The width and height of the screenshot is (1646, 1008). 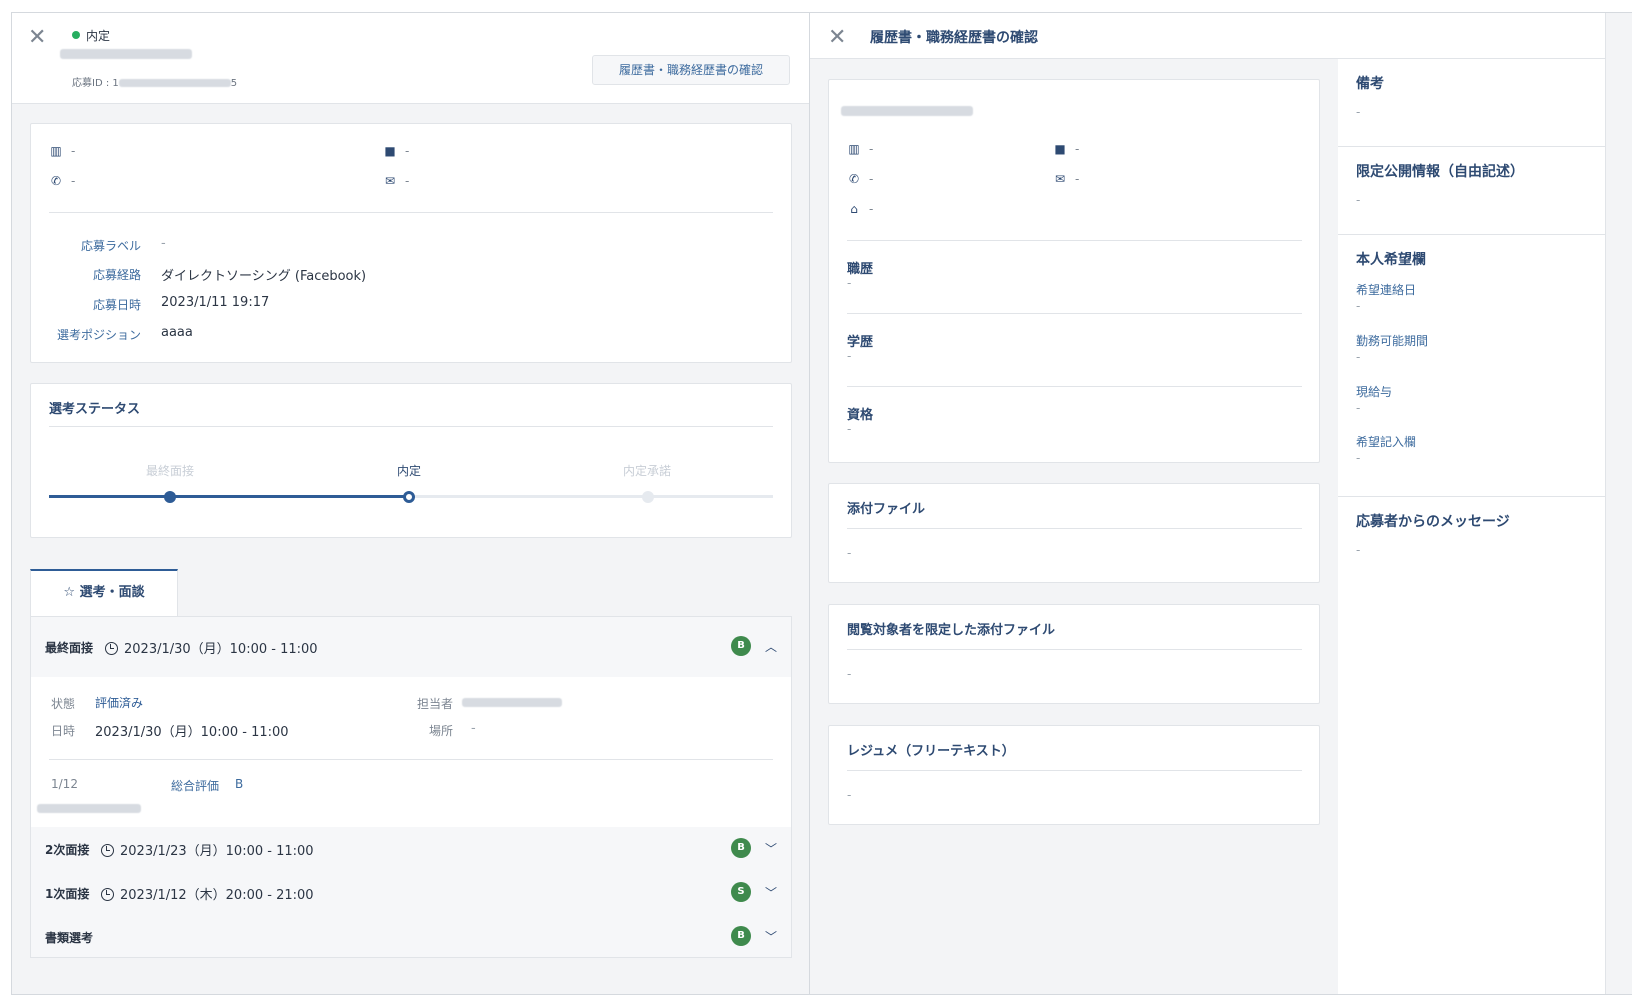 What do you see at coordinates (69, 938) in the screenshot?
I see `interview-name: 書類選考` at bounding box center [69, 938].